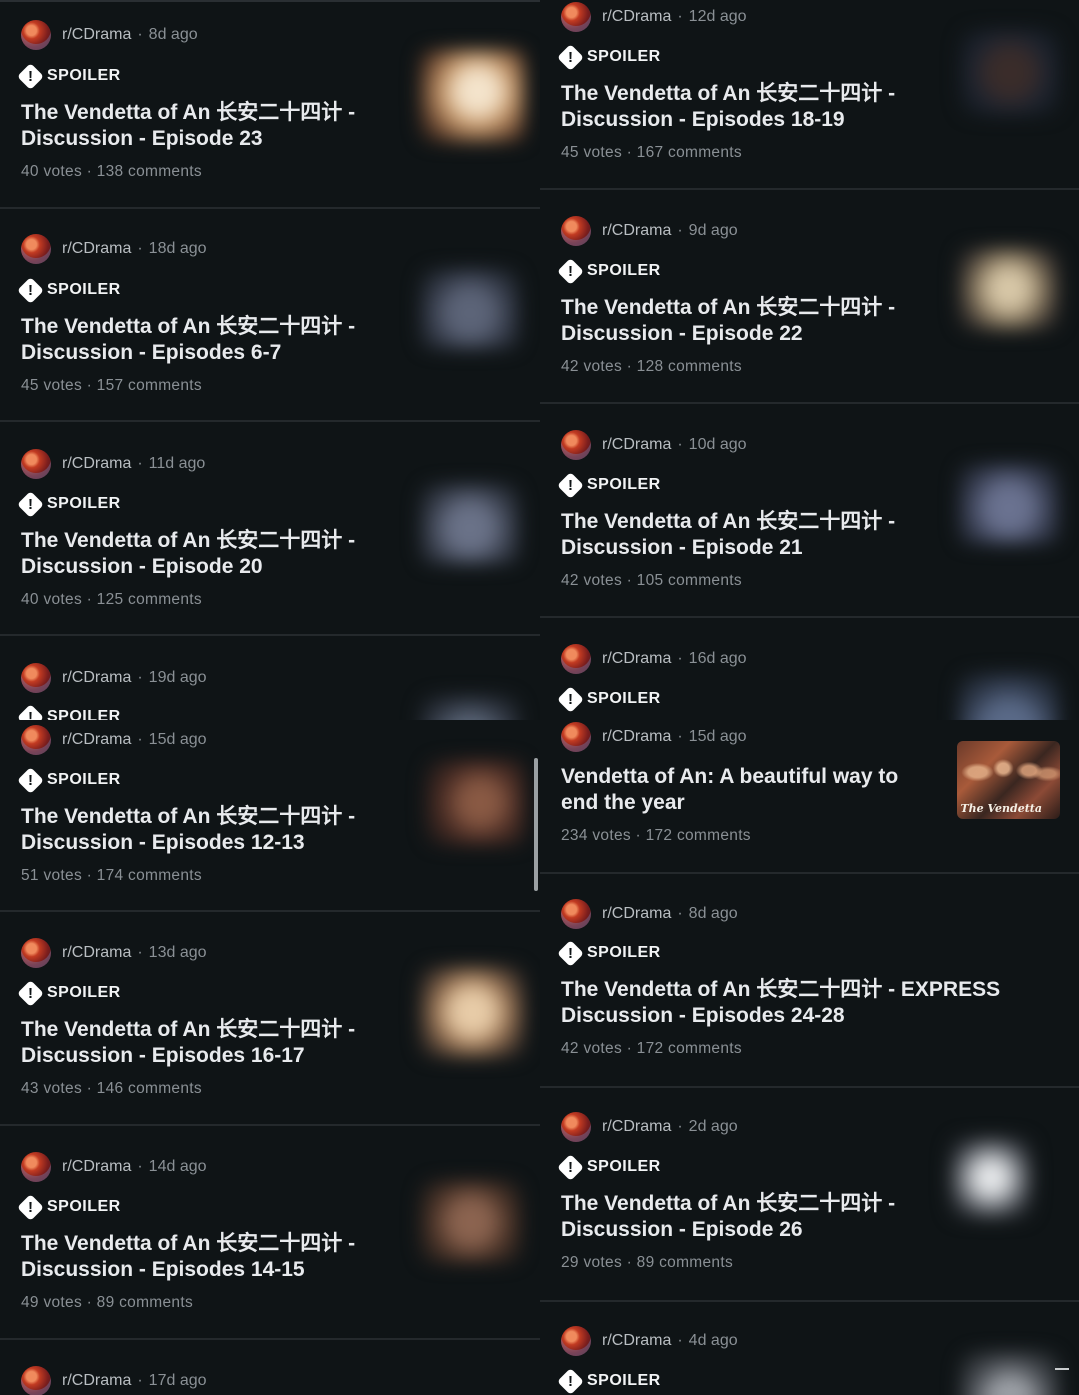 The width and height of the screenshot is (1079, 1395). I want to click on post-card: r/CDrama · 16d ago ! SPOILER, so click(809, 669).